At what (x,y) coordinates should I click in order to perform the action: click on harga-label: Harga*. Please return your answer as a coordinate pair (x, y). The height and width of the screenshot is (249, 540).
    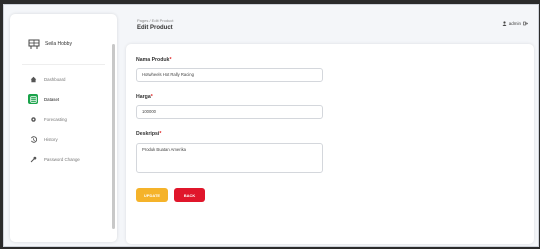
    Looking at the image, I should click on (144, 97).